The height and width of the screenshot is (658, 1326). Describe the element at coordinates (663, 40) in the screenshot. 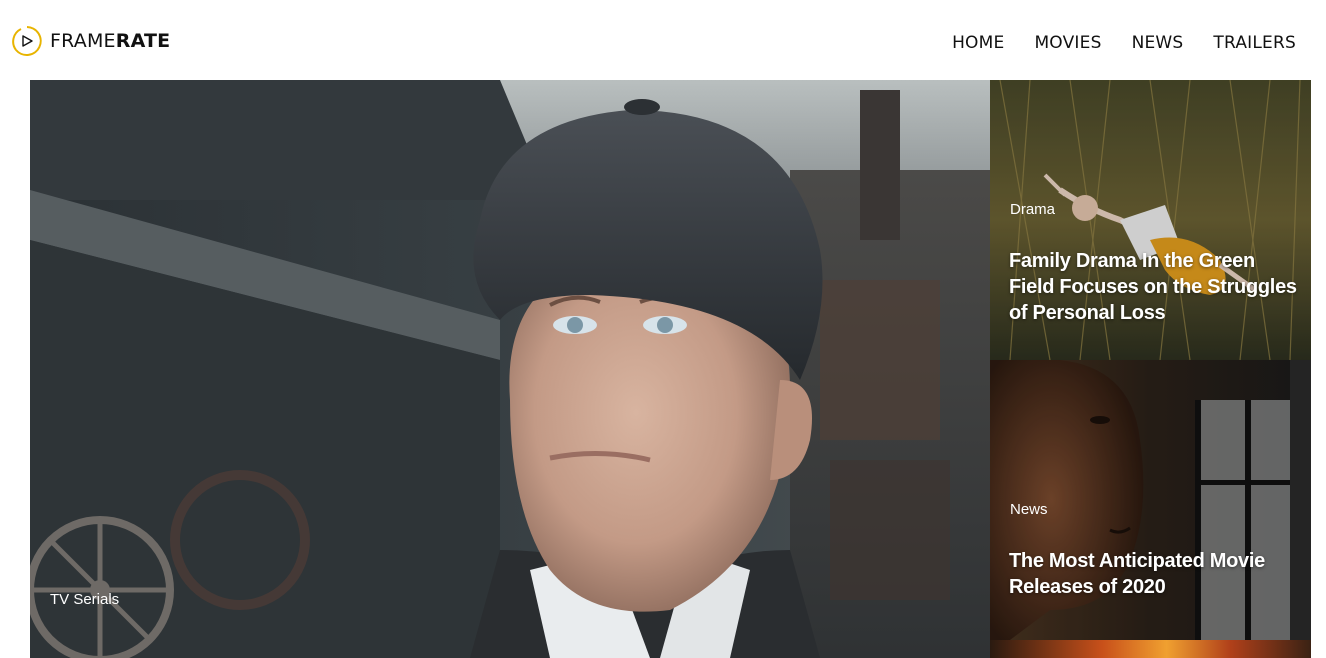

I see `site-header: FRAMERATE HOME MOVIES NEWS TRAILERS` at that location.